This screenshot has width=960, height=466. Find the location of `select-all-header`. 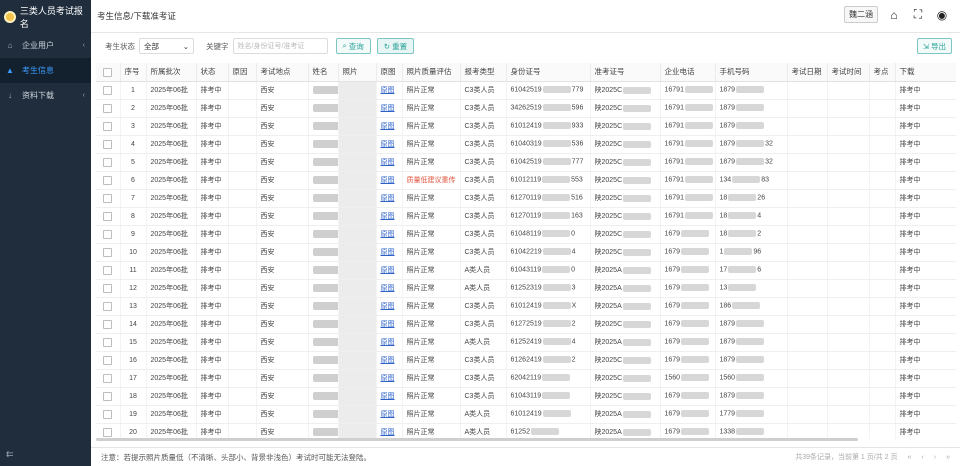

select-all-header is located at coordinates (108, 72).